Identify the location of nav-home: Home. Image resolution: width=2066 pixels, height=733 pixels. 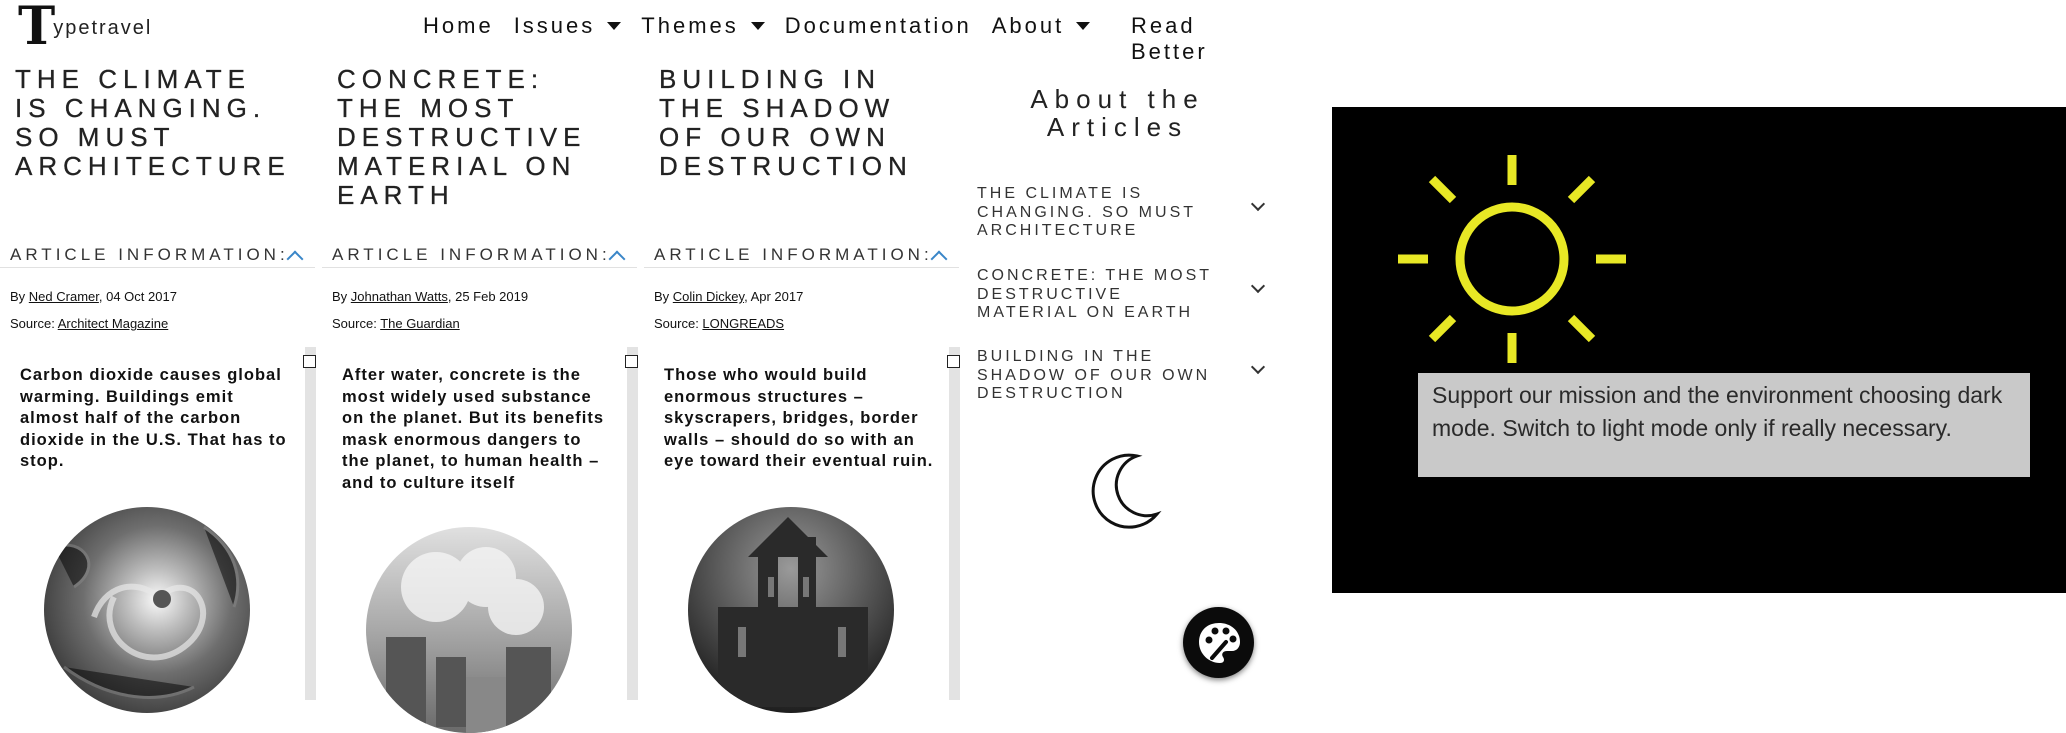
(458, 26).